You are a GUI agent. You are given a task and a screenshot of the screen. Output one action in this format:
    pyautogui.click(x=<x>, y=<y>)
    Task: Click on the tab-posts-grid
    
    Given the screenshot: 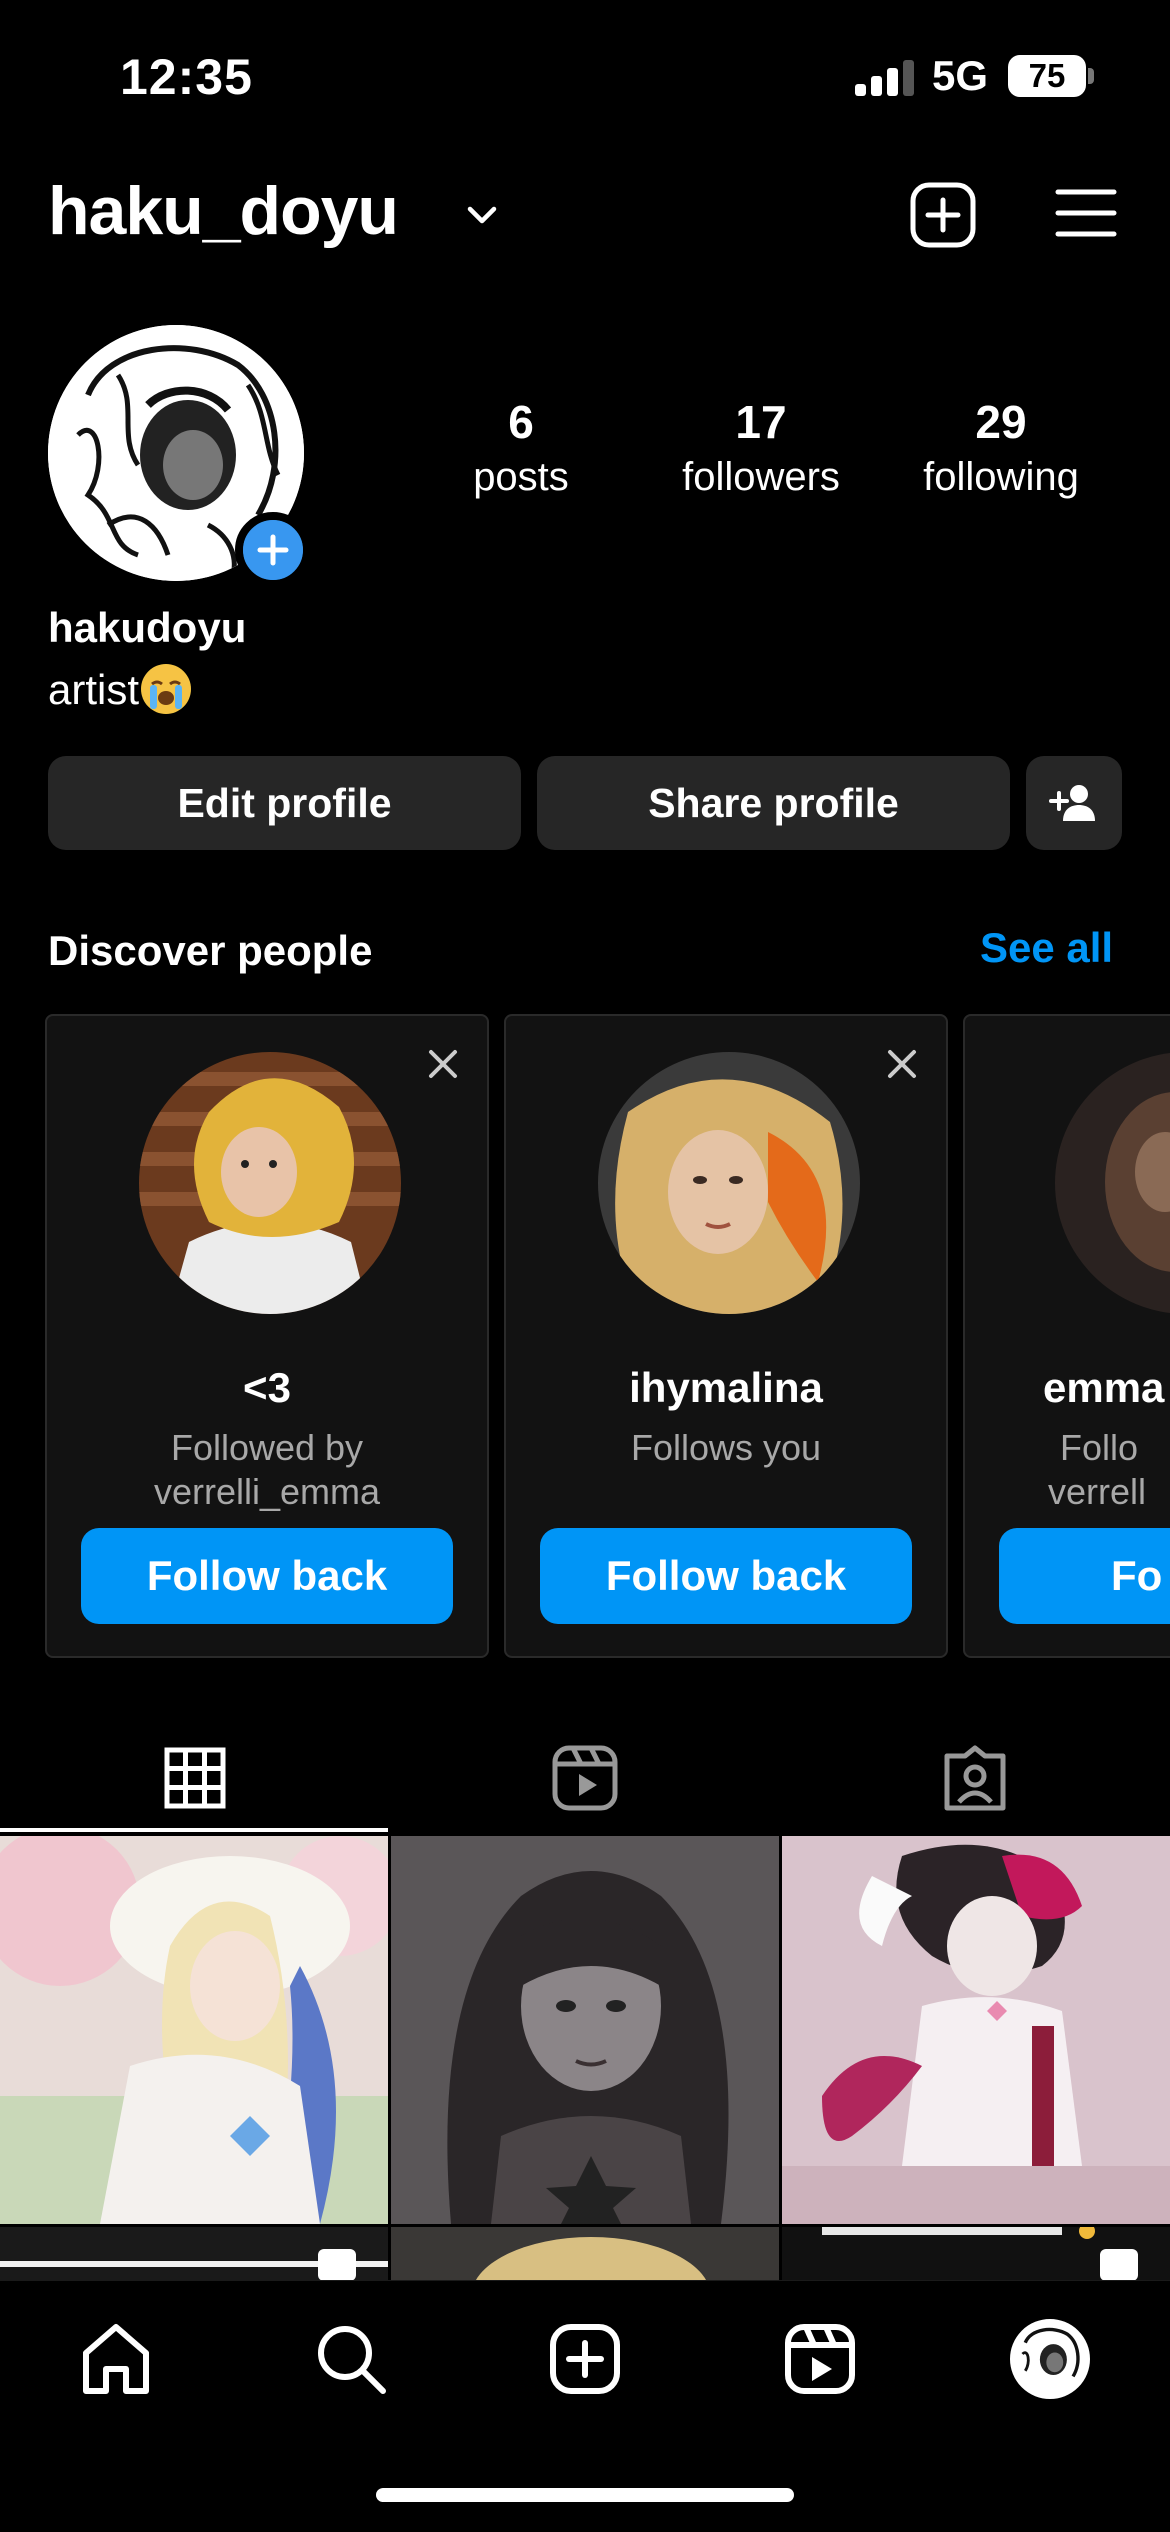 What is the action you would take?
    pyautogui.click(x=195, y=1778)
    